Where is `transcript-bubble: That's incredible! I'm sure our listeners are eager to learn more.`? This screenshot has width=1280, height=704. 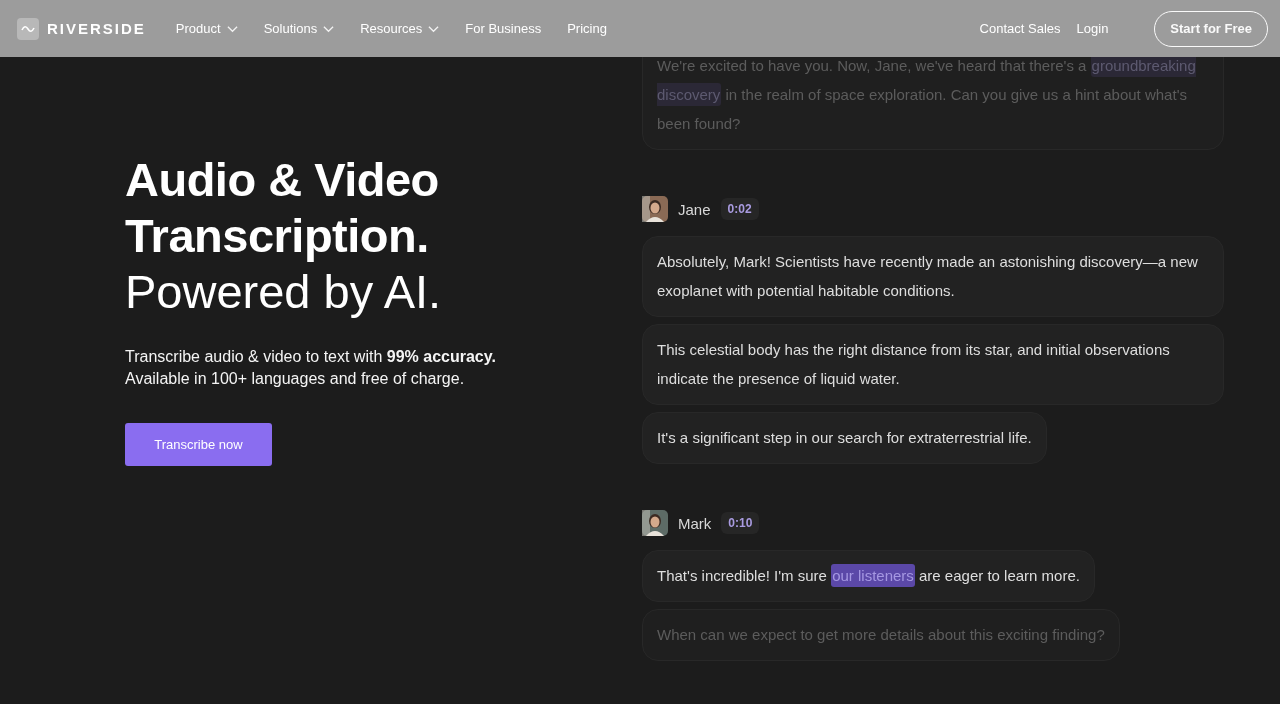 transcript-bubble: That's incredible! I'm sure our listeners are eager to learn more. is located at coordinates (868, 576).